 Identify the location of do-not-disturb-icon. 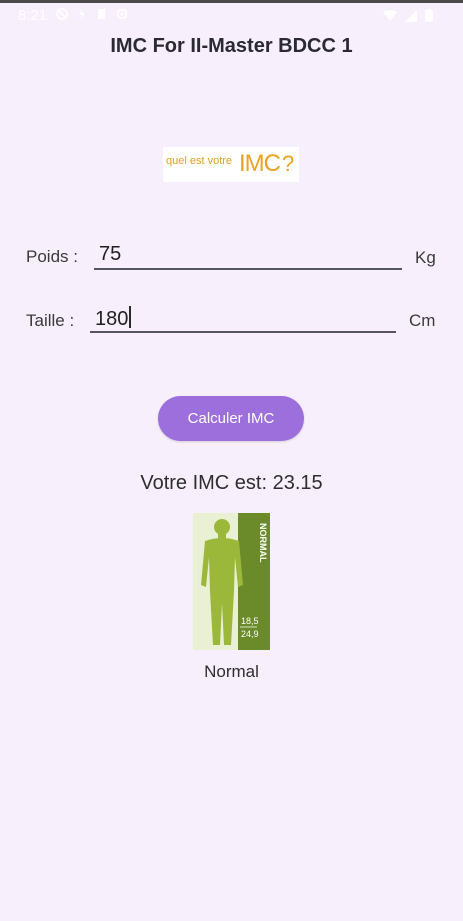
(62, 14).